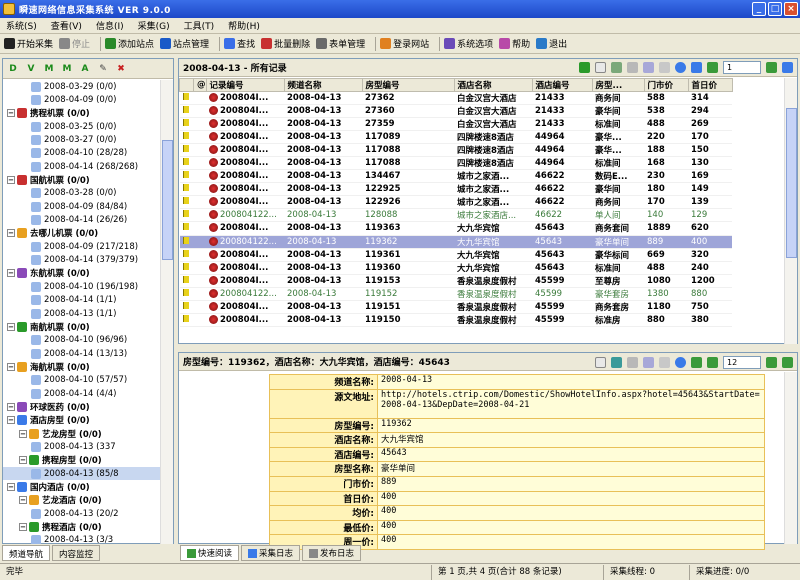 The width and height of the screenshot is (800, 580). Describe the element at coordinates (82, 539) in the screenshot. I see `tree-node: 2008-04-13 (3/3` at that location.